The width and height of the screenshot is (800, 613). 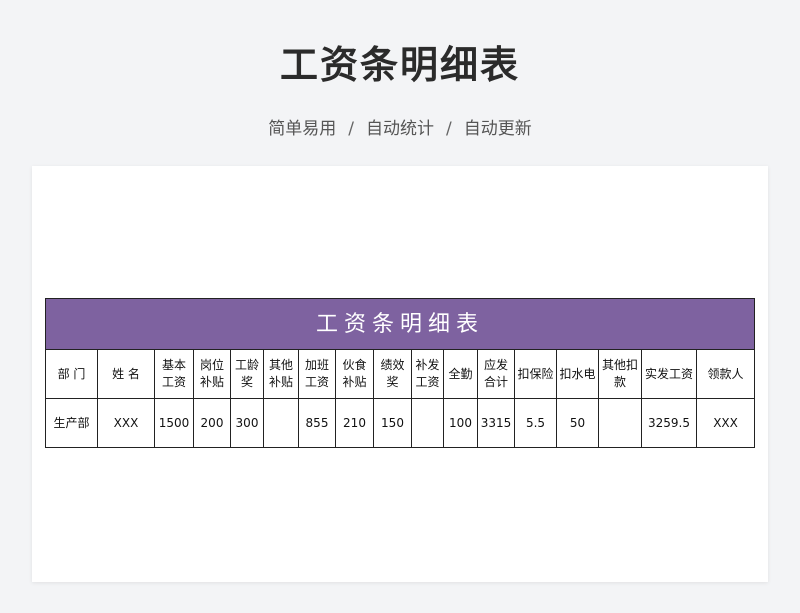 I want to click on page-title: 工资条明细表, so click(x=399, y=65).